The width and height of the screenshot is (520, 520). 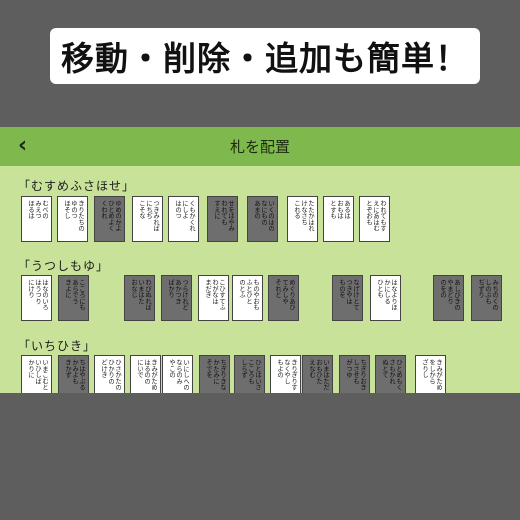 I want to click on karuta-card: ちぎりおき しさせも がつゆ, so click(x=354, y=374).